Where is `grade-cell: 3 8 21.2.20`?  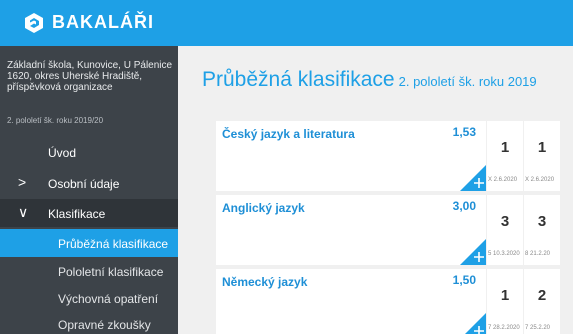
grade-cell: 3 8 21.2.20 is located at coordinates (542, 230).